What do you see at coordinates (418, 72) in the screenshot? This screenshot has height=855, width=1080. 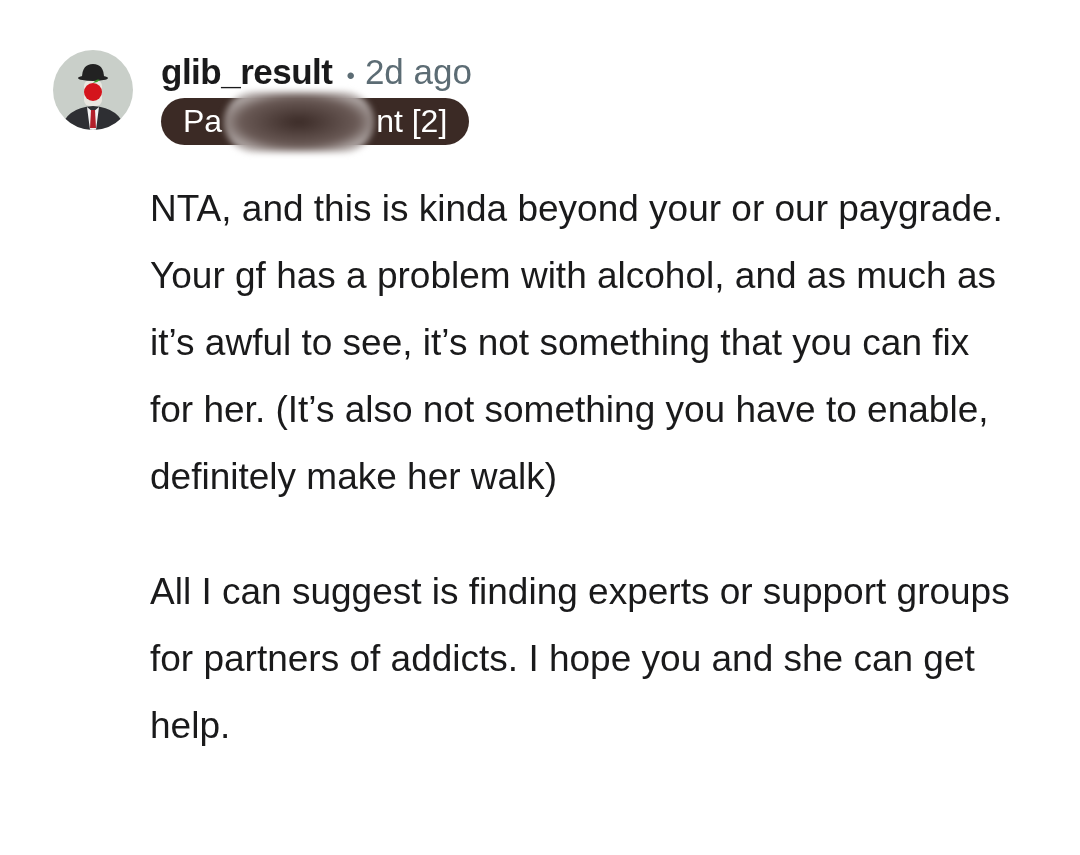 I see `timestamp: 2d ago` at bounding box center [418, 72].